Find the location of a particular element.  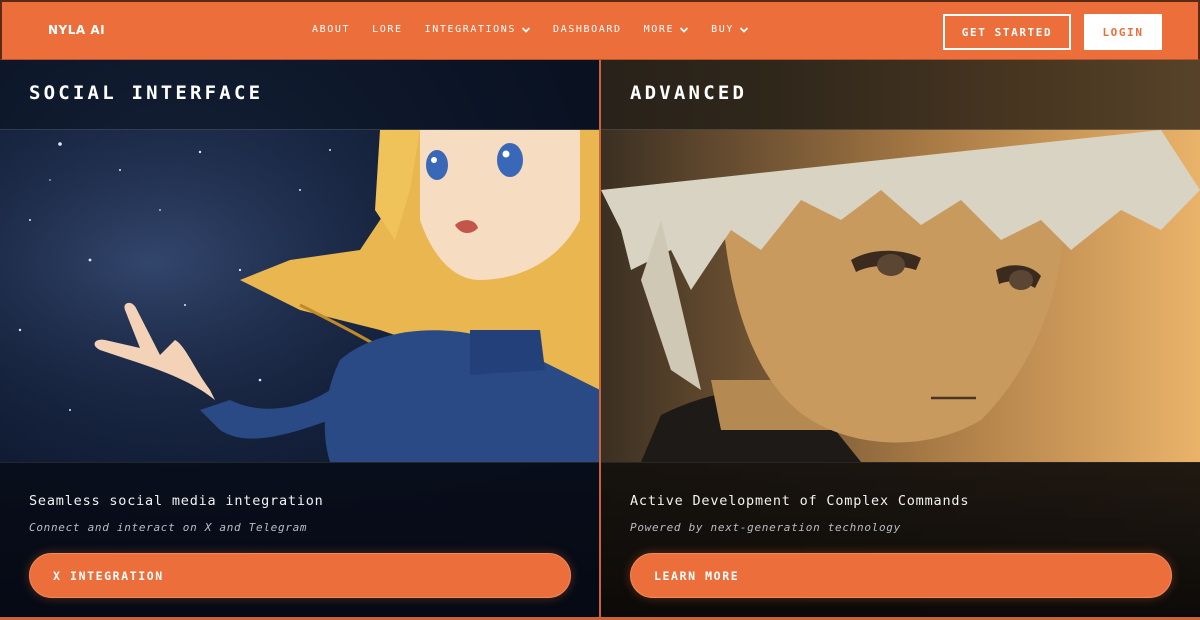

card-subline: Connect and interact on X and Telegram is located at coordinates (168, 527).